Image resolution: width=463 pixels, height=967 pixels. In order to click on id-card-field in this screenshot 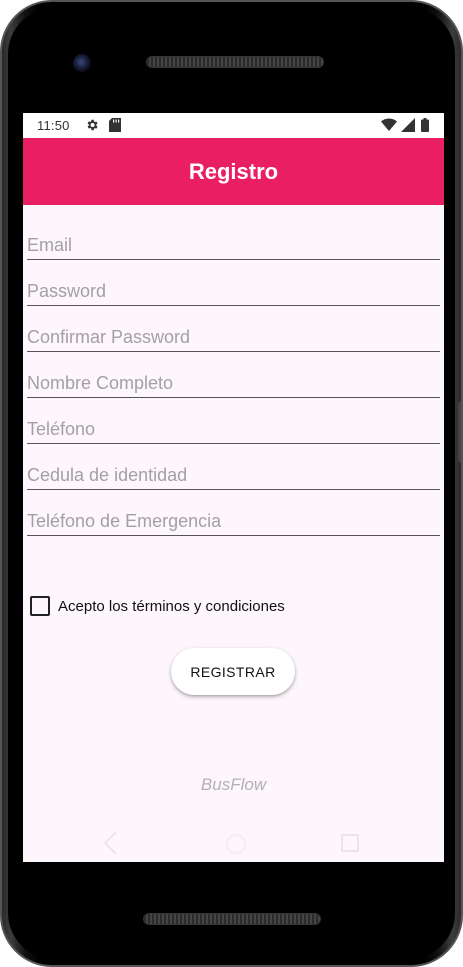, I will do `click(233, 473)`.